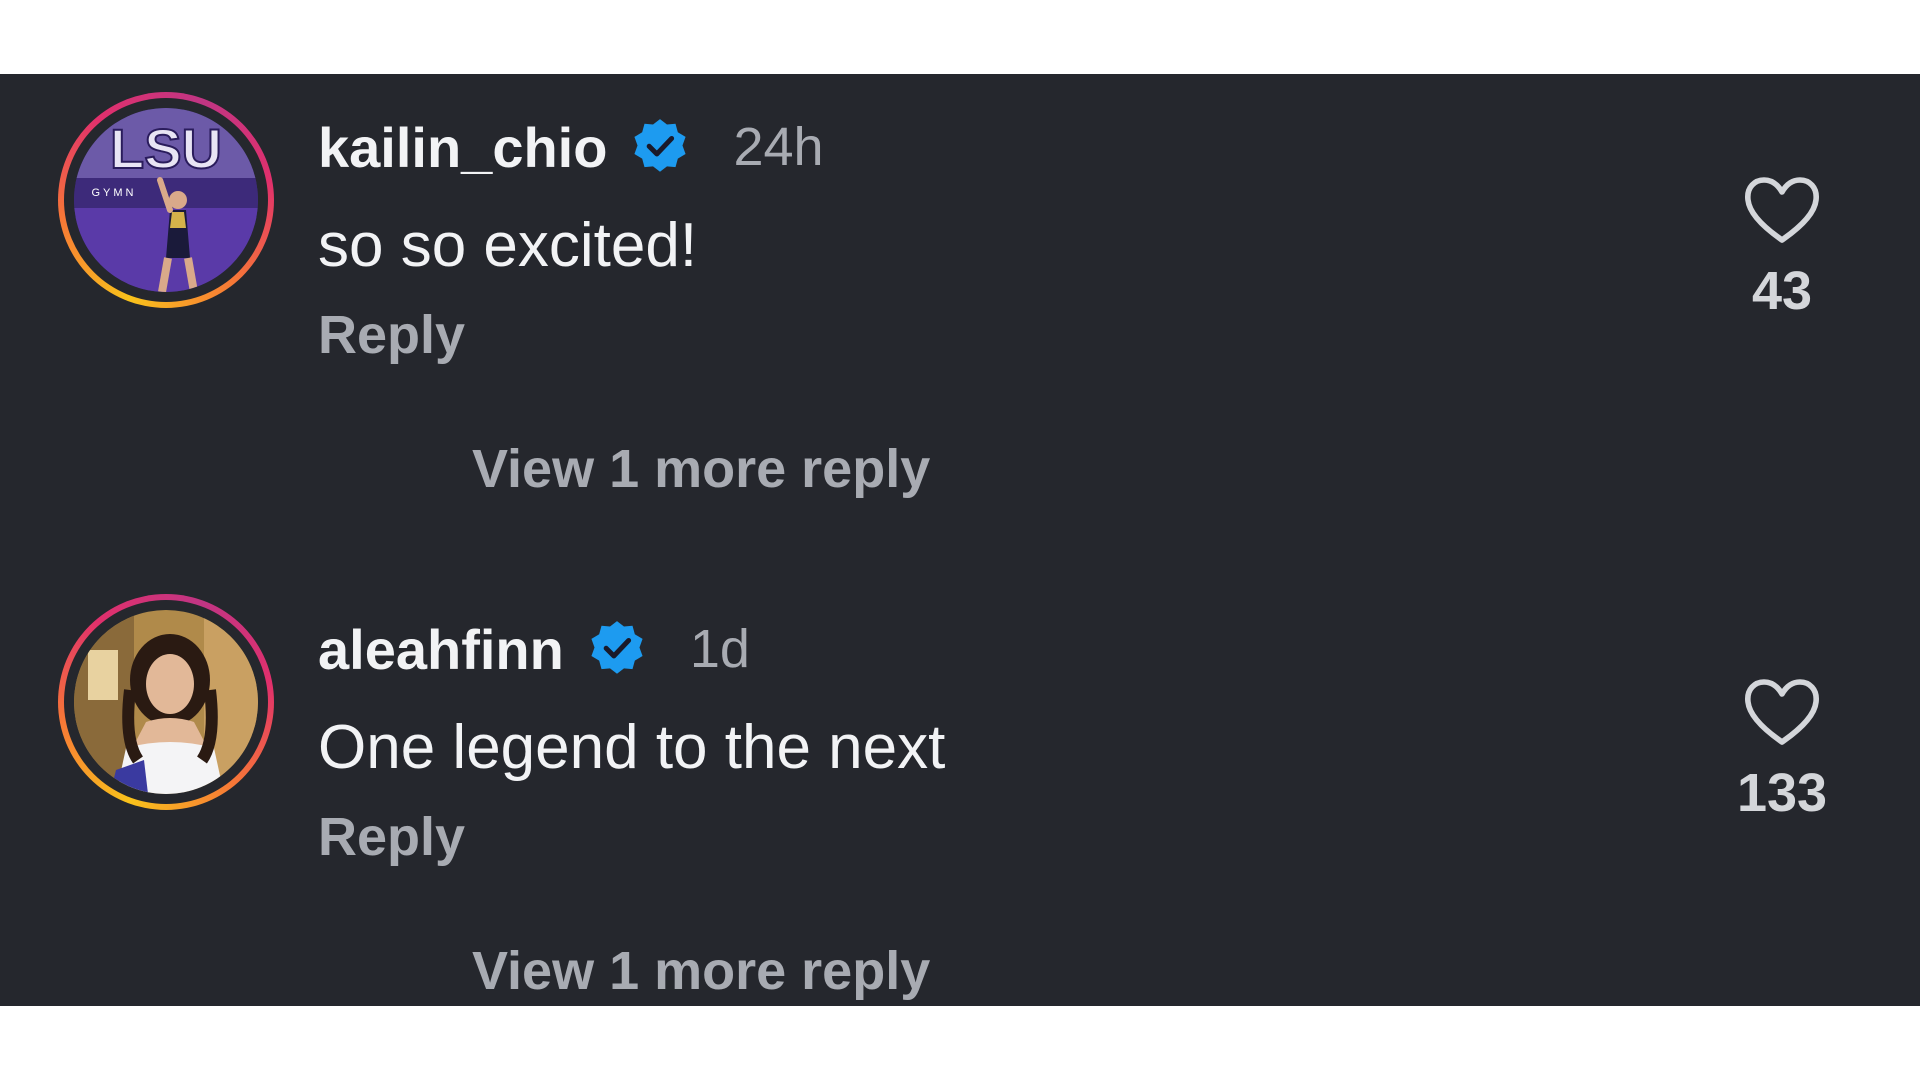  Describe the element at coordinates (1782, 793) in the screenshot. I see `like-count: 133` at that location.